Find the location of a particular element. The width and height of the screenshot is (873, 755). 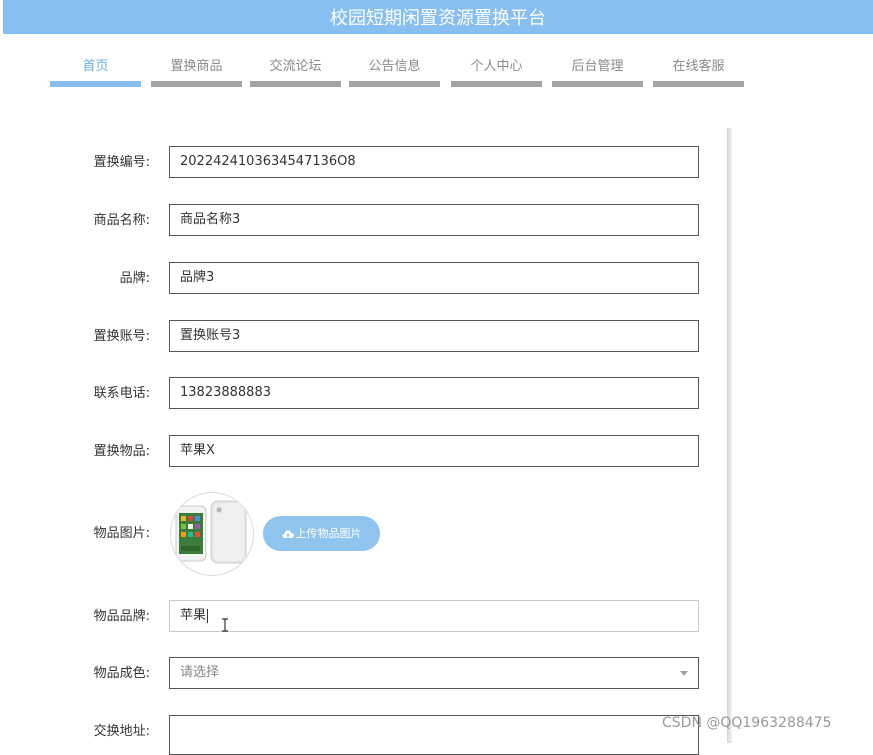

field-label: 商品名称: is located at coordinates (121, 220).